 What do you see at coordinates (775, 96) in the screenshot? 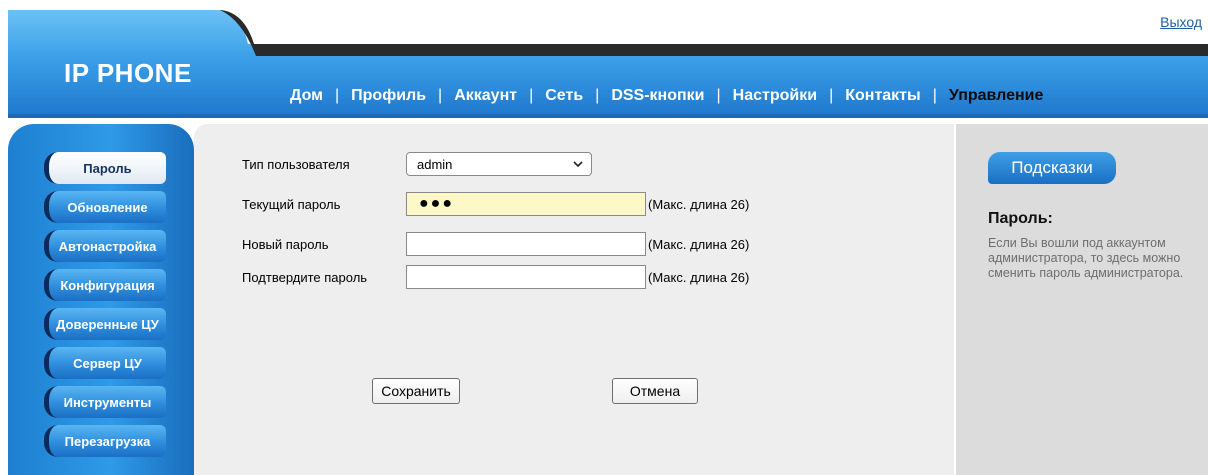
I see `nav-settings: Настройки` at bounding box center [775, 96].